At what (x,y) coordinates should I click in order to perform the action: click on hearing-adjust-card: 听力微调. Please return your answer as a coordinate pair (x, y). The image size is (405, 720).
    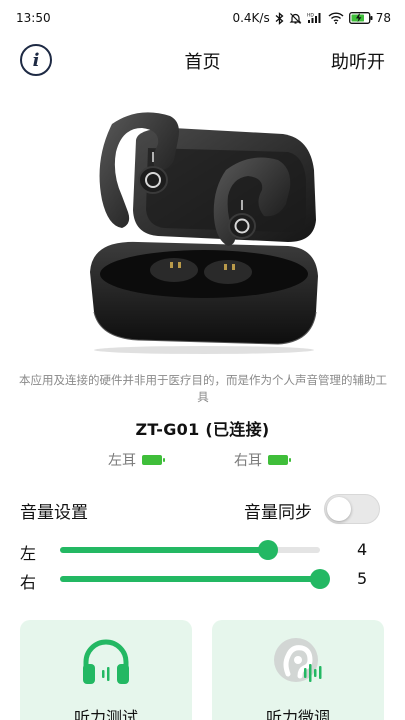
    Looking at the image, I should click on (298, 670).